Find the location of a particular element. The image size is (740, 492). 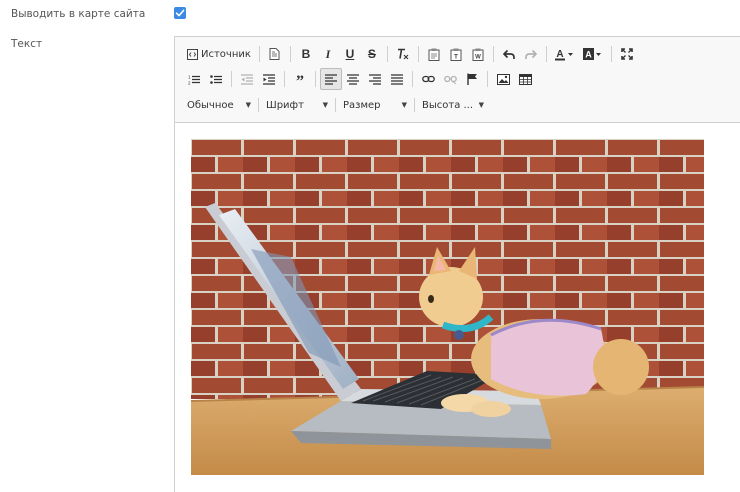

format-dropdown-value: Обычное is located at coordinates (210, 105).